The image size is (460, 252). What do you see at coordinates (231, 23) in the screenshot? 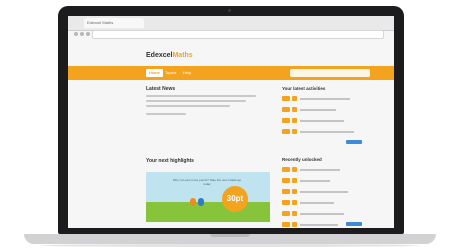
I see `browser-toolbar: Edexcel Maths` at bounding box center [231, 23].